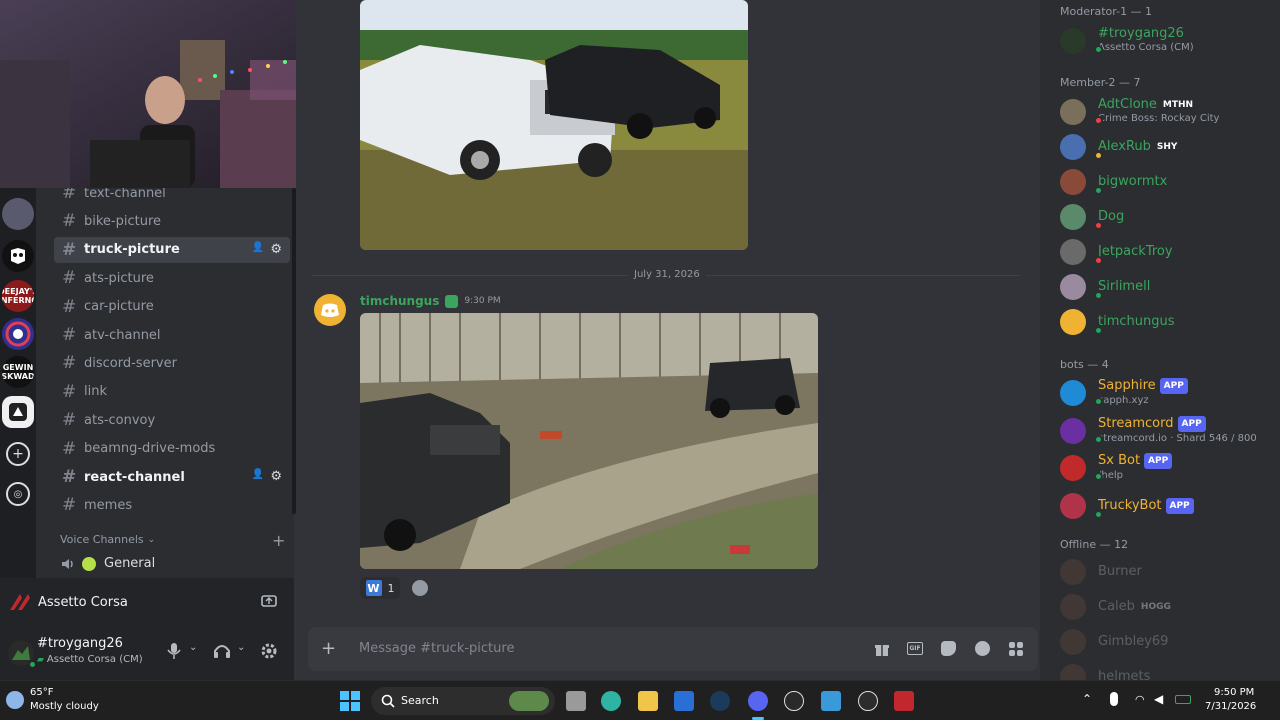 This screenshot has width=1280, height=720. I want to click on member-item: Sapphire APP sapph.xyz, so click(1170, 393).